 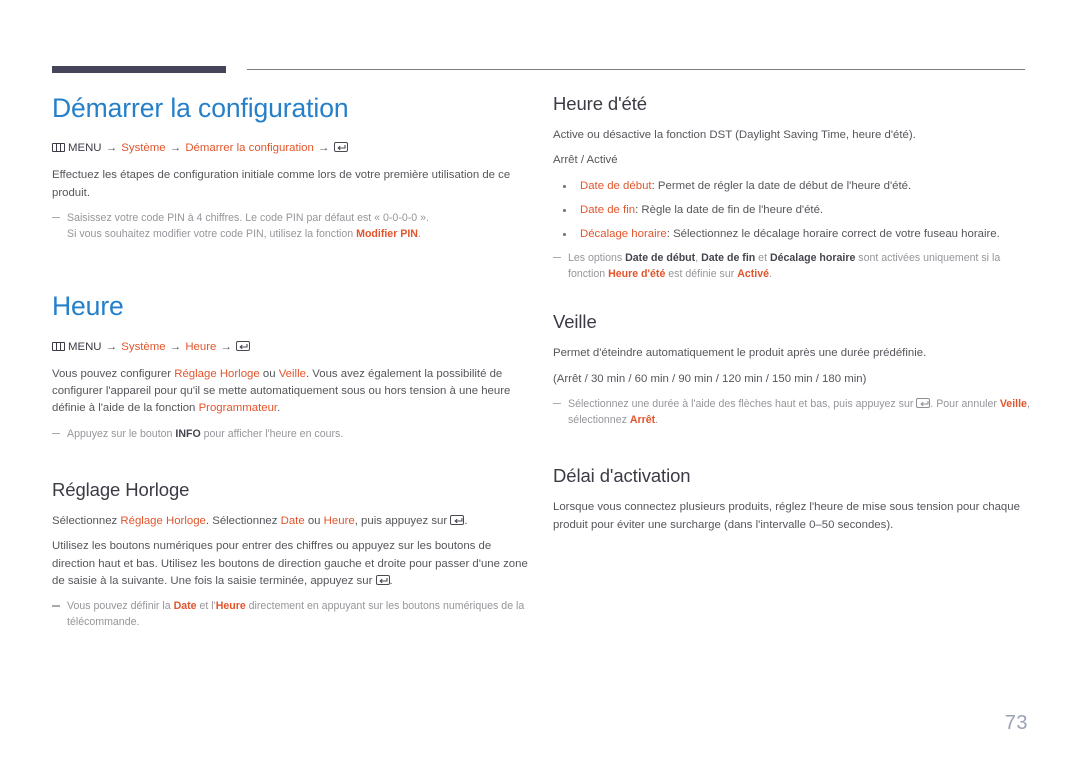 I want to click on note-oa-k: ., so click(x=770, y=274).